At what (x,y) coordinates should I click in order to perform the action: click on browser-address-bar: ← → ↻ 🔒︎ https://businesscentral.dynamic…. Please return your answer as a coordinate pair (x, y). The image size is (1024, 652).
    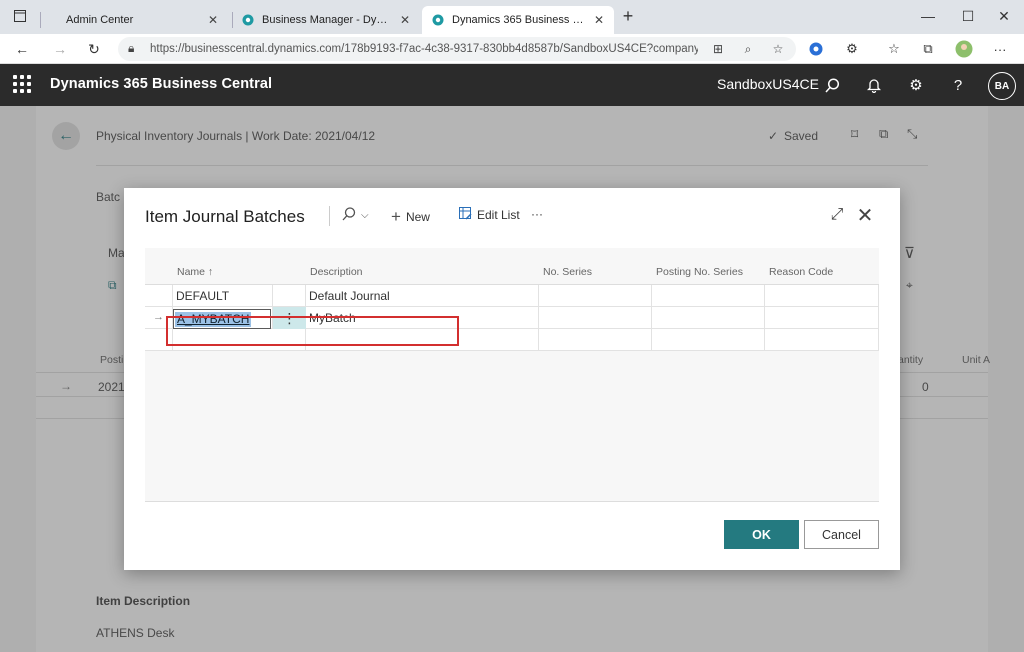
    Looking at the image, I should click on (512, 49).